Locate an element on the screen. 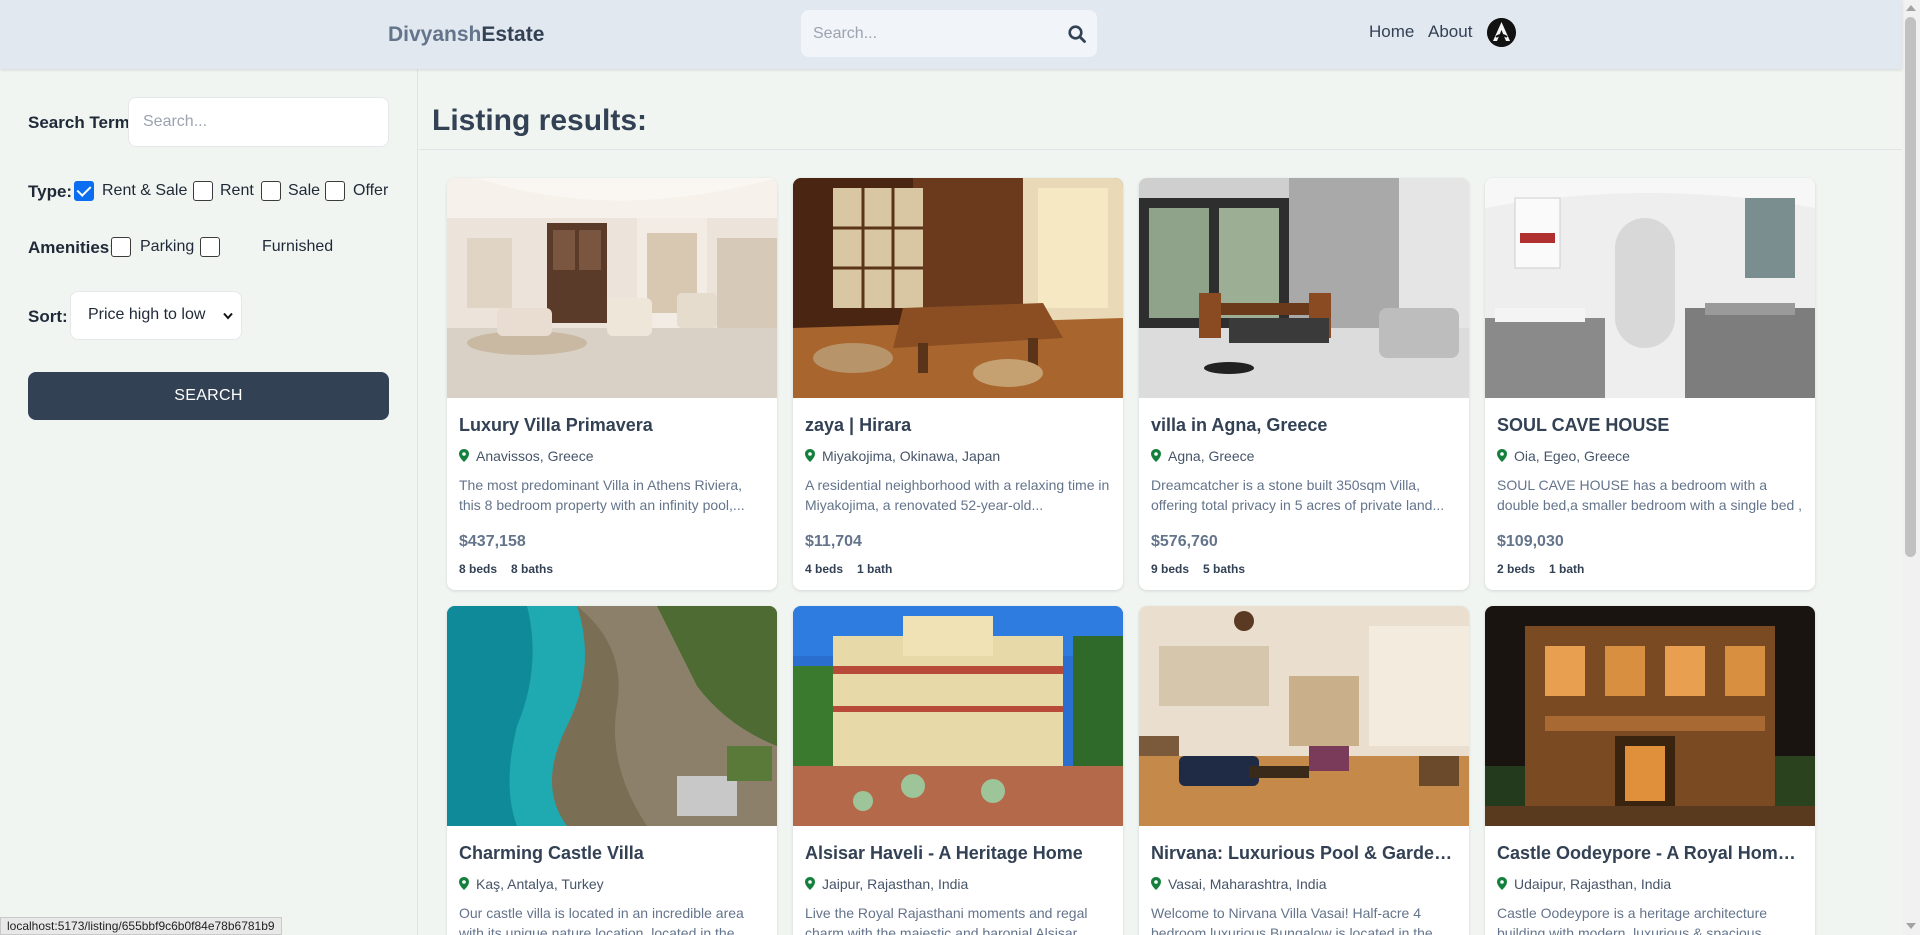  scrollbar-thumb is located at coordinates (1910, 287).